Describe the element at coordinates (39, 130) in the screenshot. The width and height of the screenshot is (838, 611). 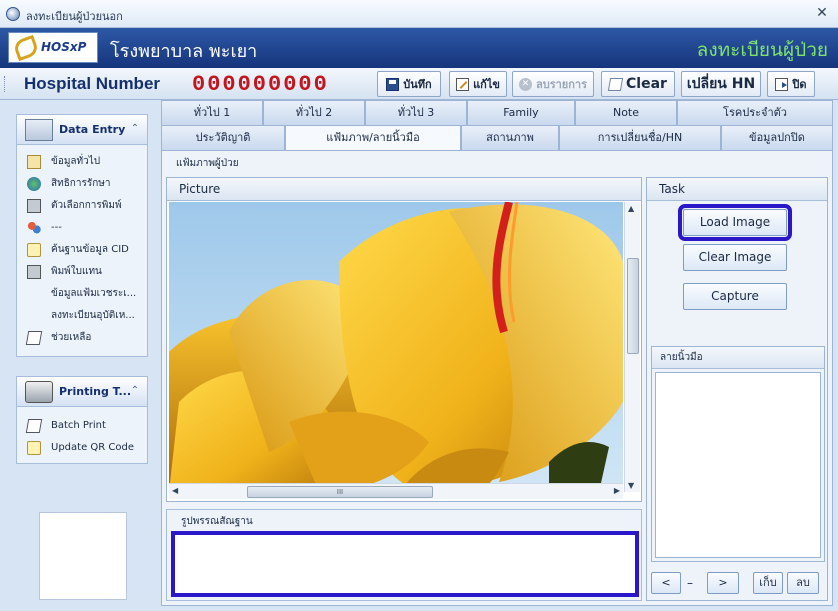
I see `data-entry-icon` at that location.